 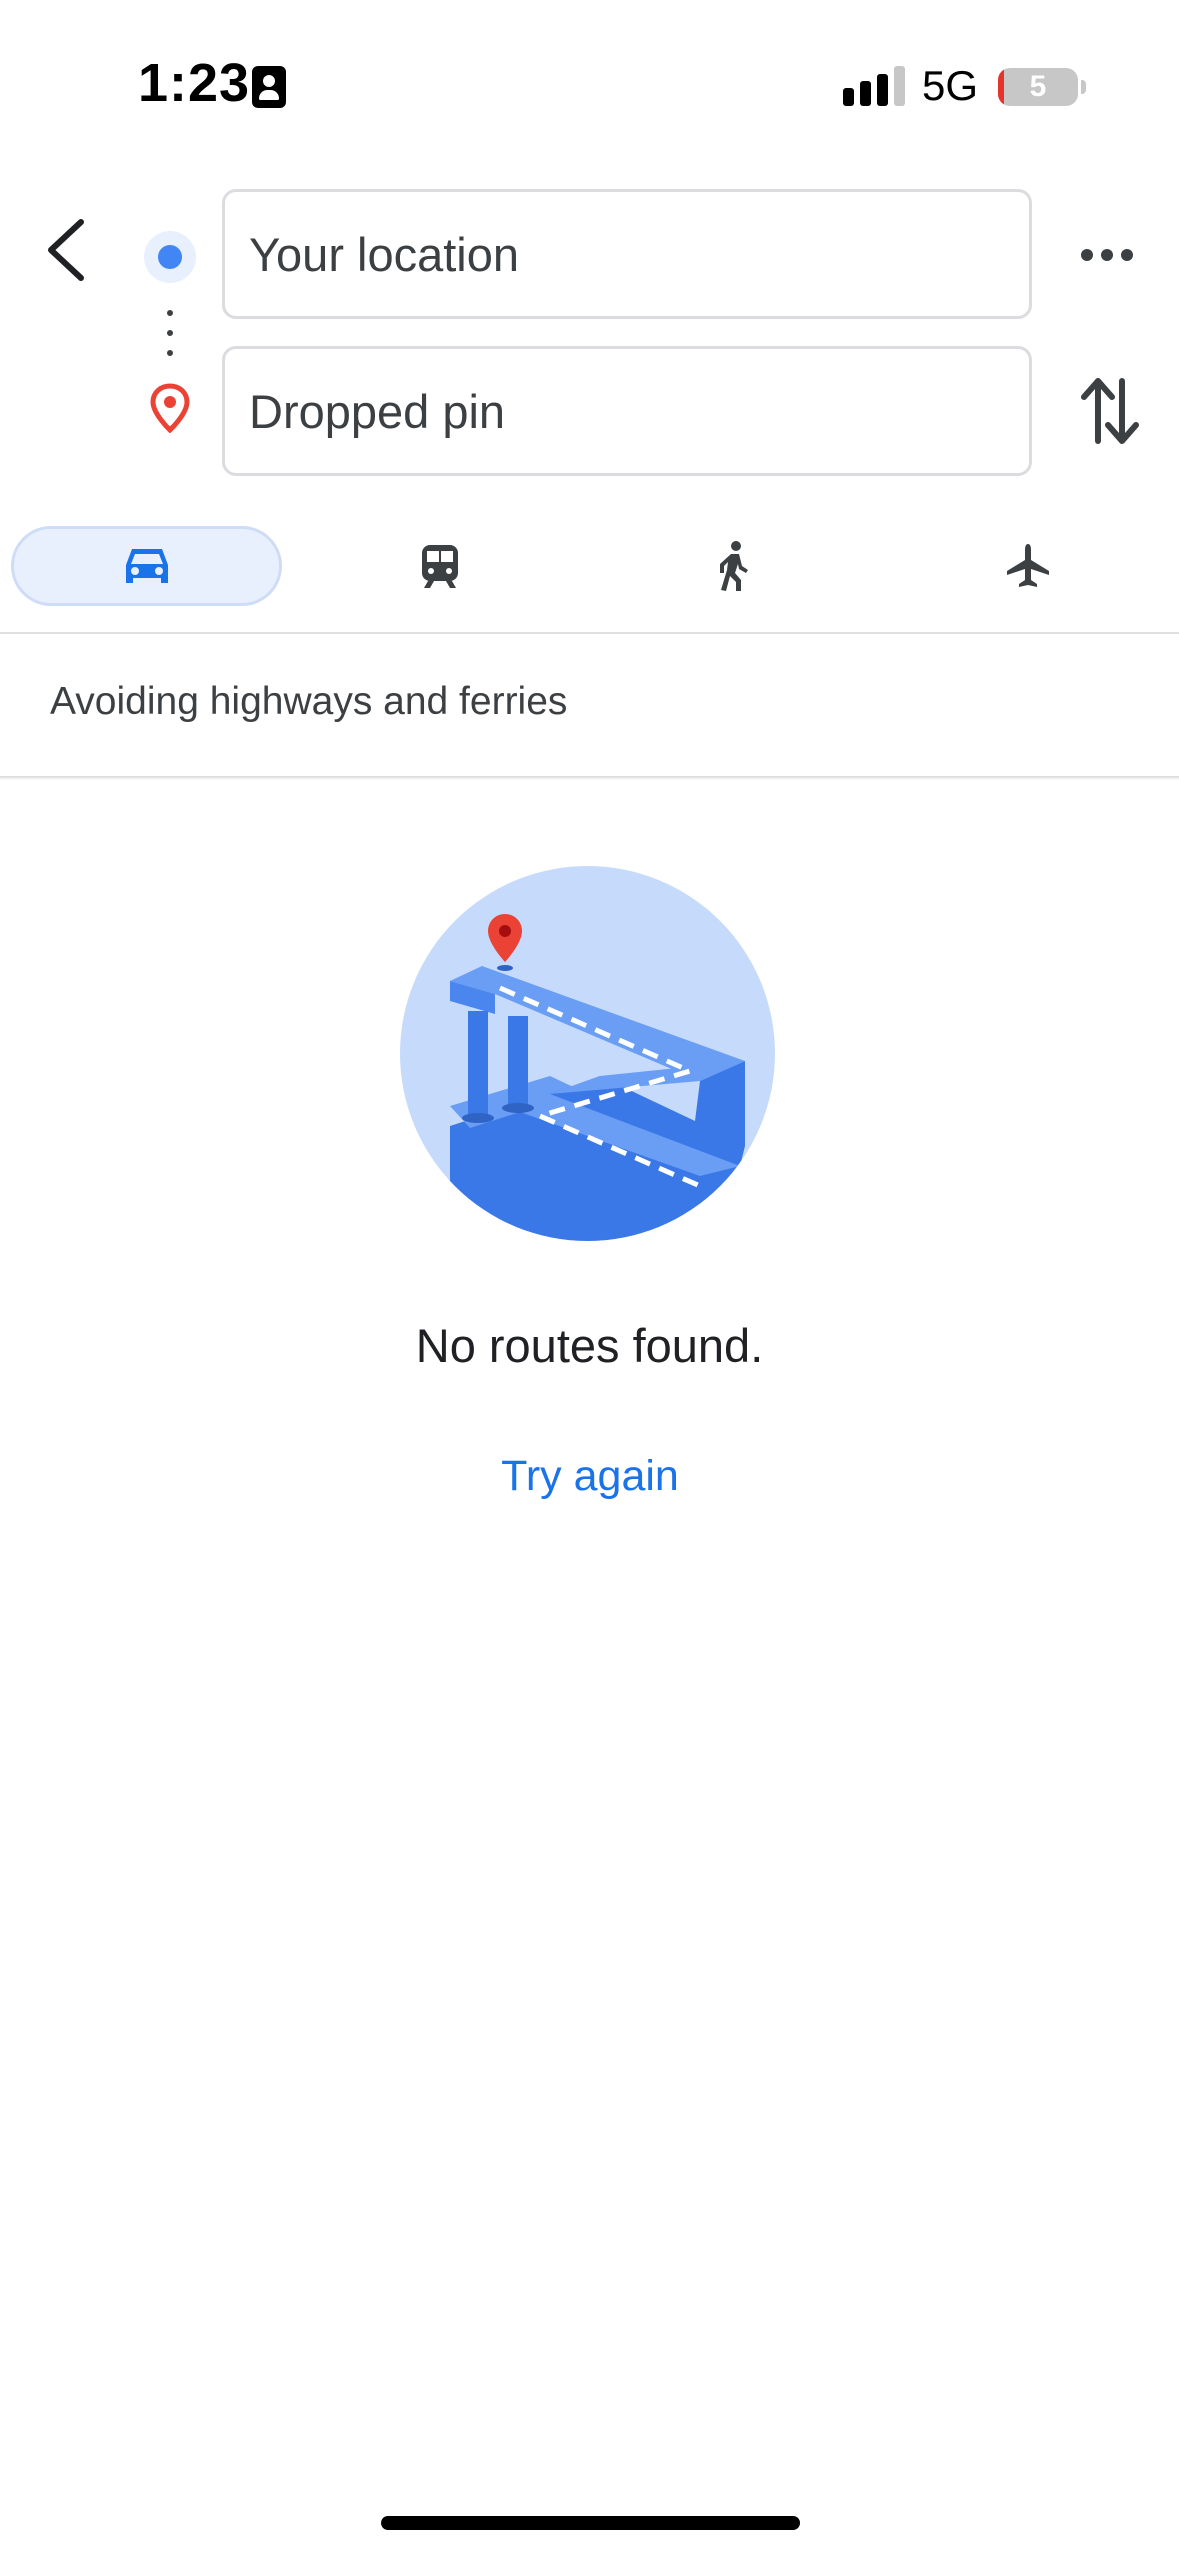 I want to click on walk-icon, so click(x=734, y=566).